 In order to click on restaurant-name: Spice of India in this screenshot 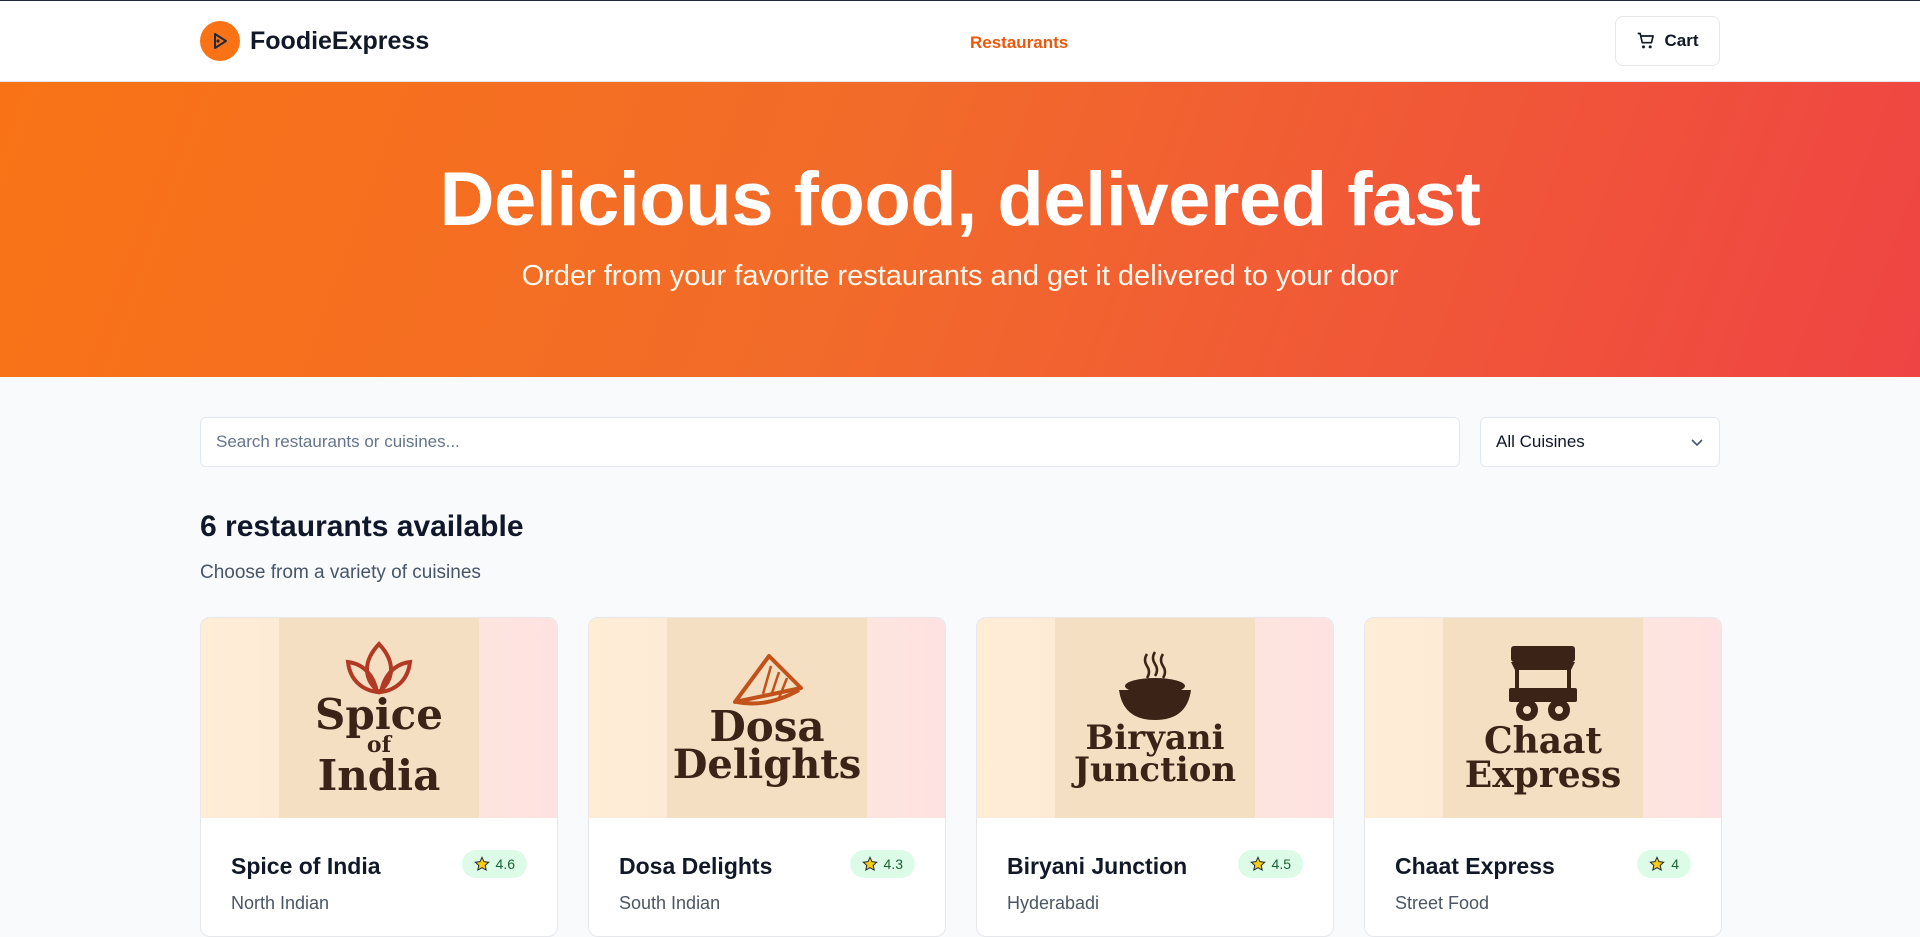, I will do `click(306, 866)`.